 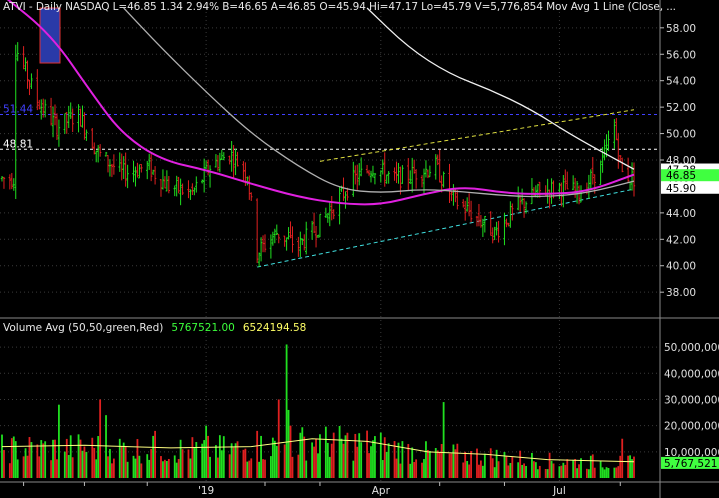 What do you see at coordinates (691, 374) in the screenshot?
I see `volume-tick-label: 40,000,000` at bounding box center [691, 374].